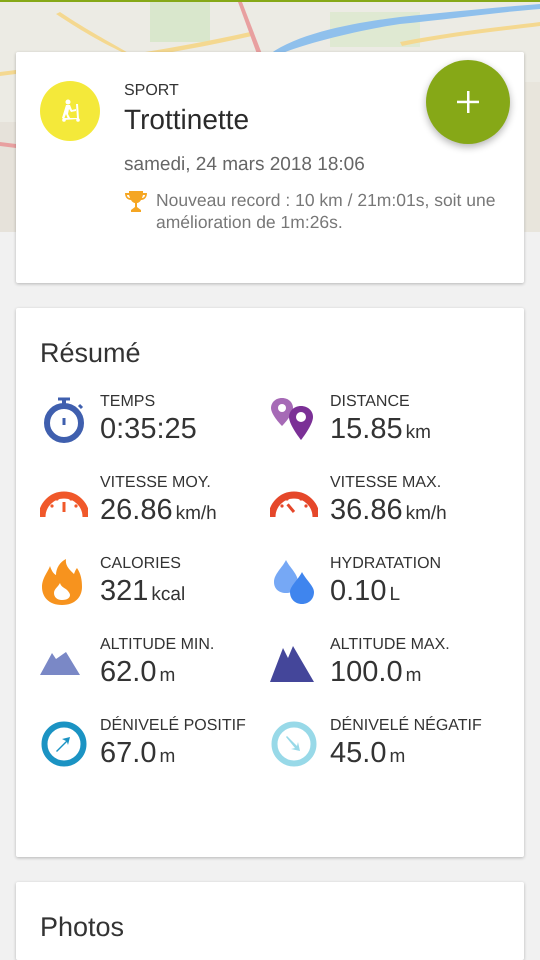 The height and width of the screenshot is (960, 540). I want to click on stat-value: 45.0, so click(358, 753).